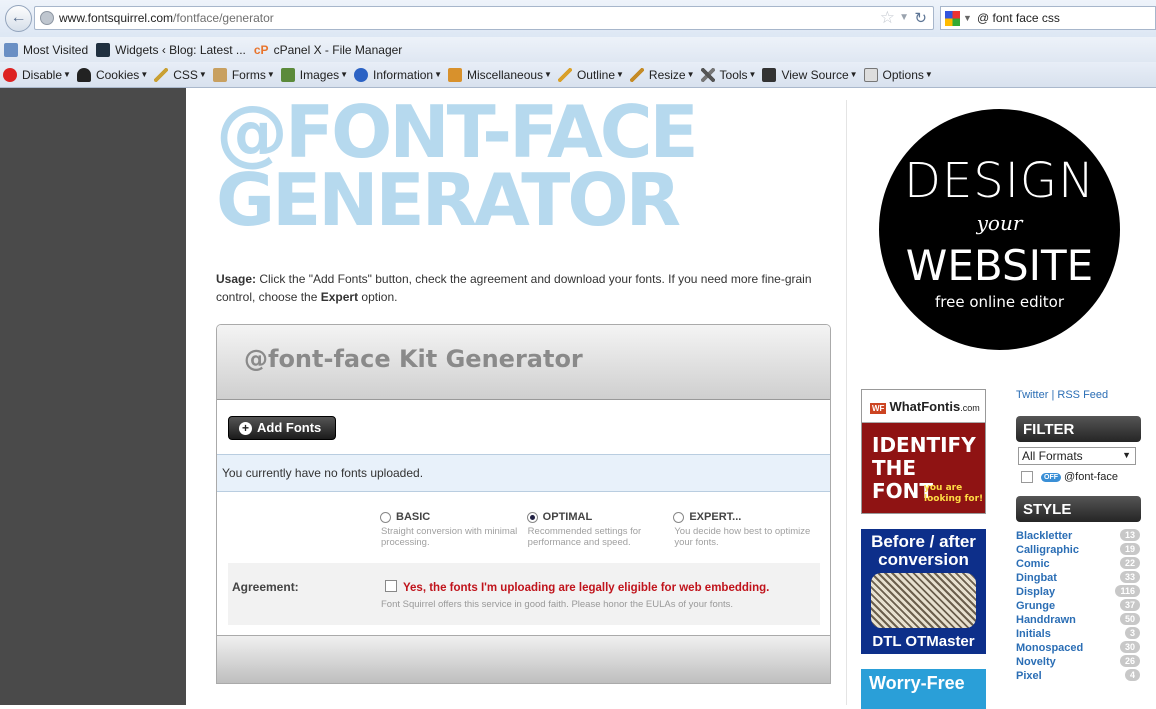 This screenshot has width=1156, height=709. Describe the element at coordinates (103, 49) in the screenshot. I see `widgets-icon` at that location.